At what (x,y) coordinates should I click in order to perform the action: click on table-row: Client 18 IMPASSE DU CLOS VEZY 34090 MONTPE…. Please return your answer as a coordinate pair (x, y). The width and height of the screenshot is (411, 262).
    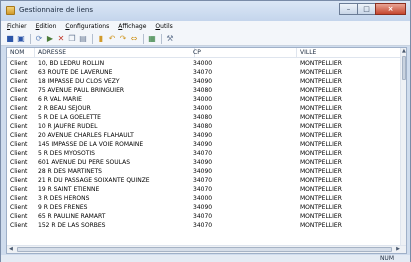
    Looking at the image, I should click on (204, 81).